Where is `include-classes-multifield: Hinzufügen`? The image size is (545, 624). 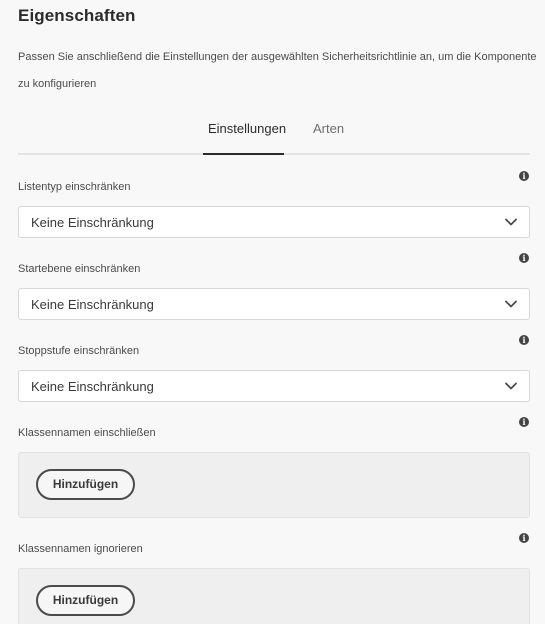 include-classes-multifield: Hinzufügen is located at coordinates (274, 485).